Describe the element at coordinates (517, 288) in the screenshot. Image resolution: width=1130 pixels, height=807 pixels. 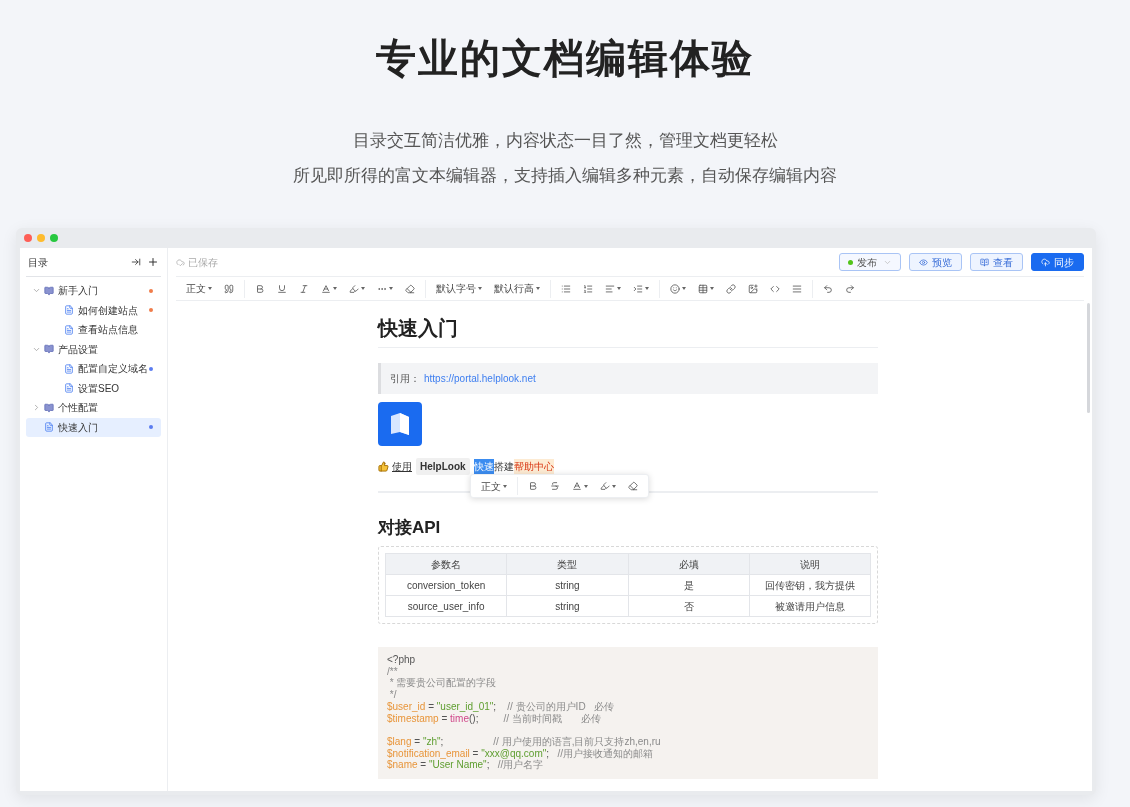
I see `toolbar-dropdown: 默认行高` at that location.